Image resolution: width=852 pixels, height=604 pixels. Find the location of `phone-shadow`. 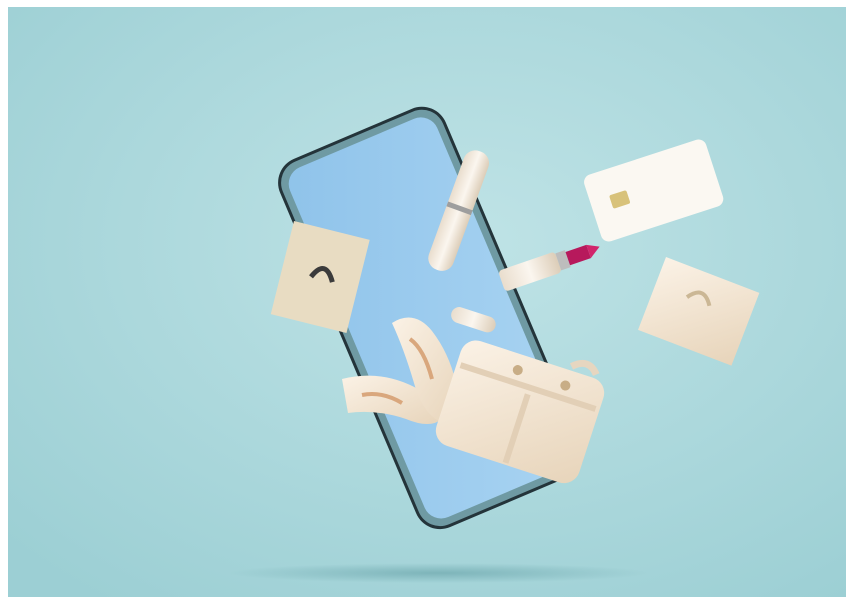

phone-shadow is located at coordinates (438, 573).